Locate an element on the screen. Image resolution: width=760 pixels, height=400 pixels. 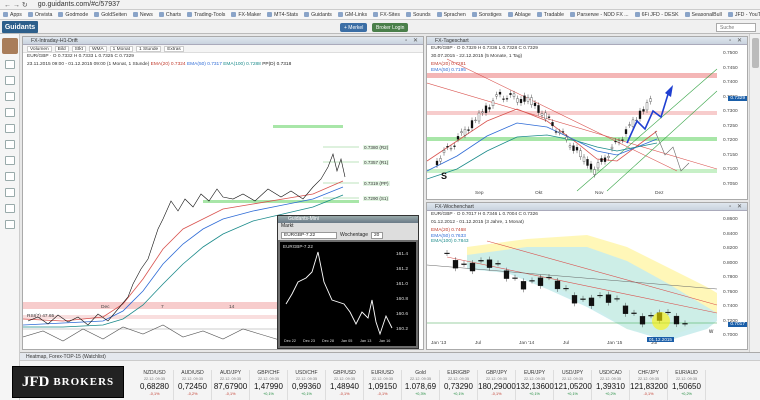
browser-url-bar: ← → ↻ go.guidants.com/#c/57937 is located at coordinates (380, 5).